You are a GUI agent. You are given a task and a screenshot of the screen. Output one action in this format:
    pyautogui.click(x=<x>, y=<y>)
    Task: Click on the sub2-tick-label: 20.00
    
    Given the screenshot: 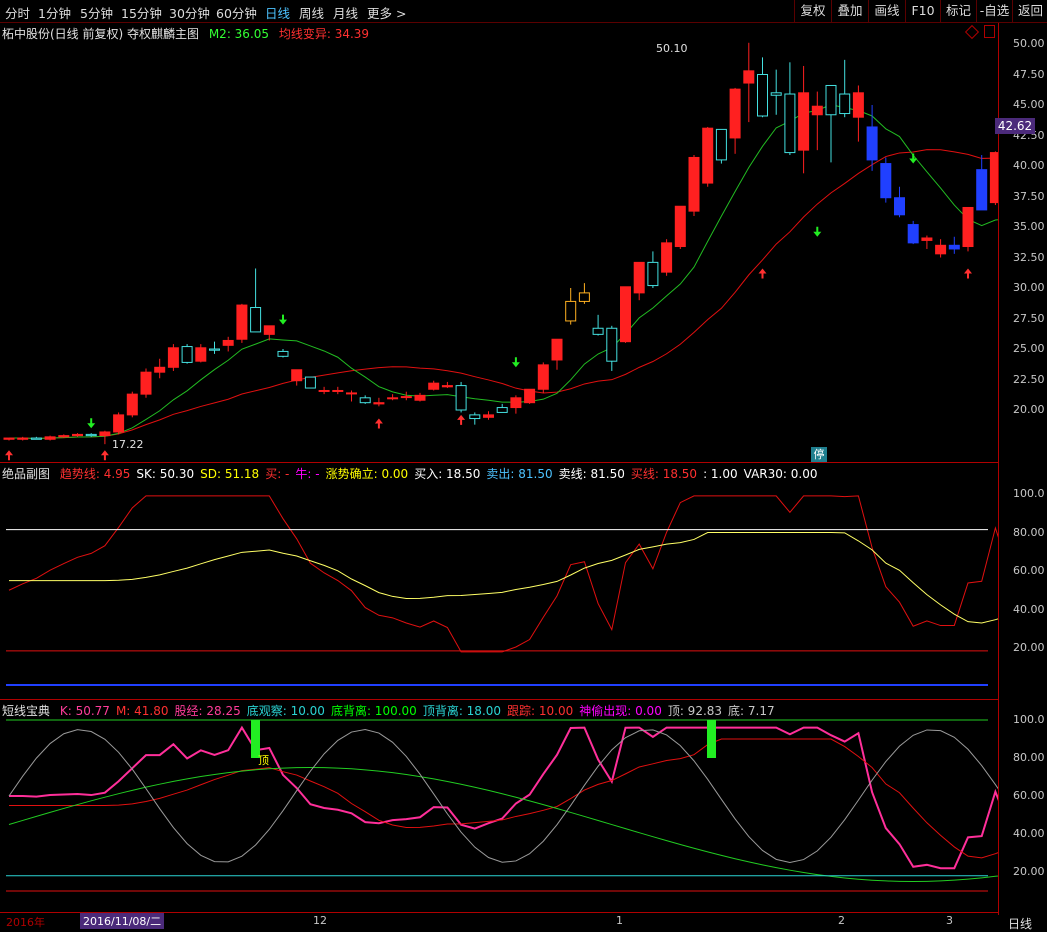 What is the action you would take?
    pyautogui.click(x=1029, y=871)
    